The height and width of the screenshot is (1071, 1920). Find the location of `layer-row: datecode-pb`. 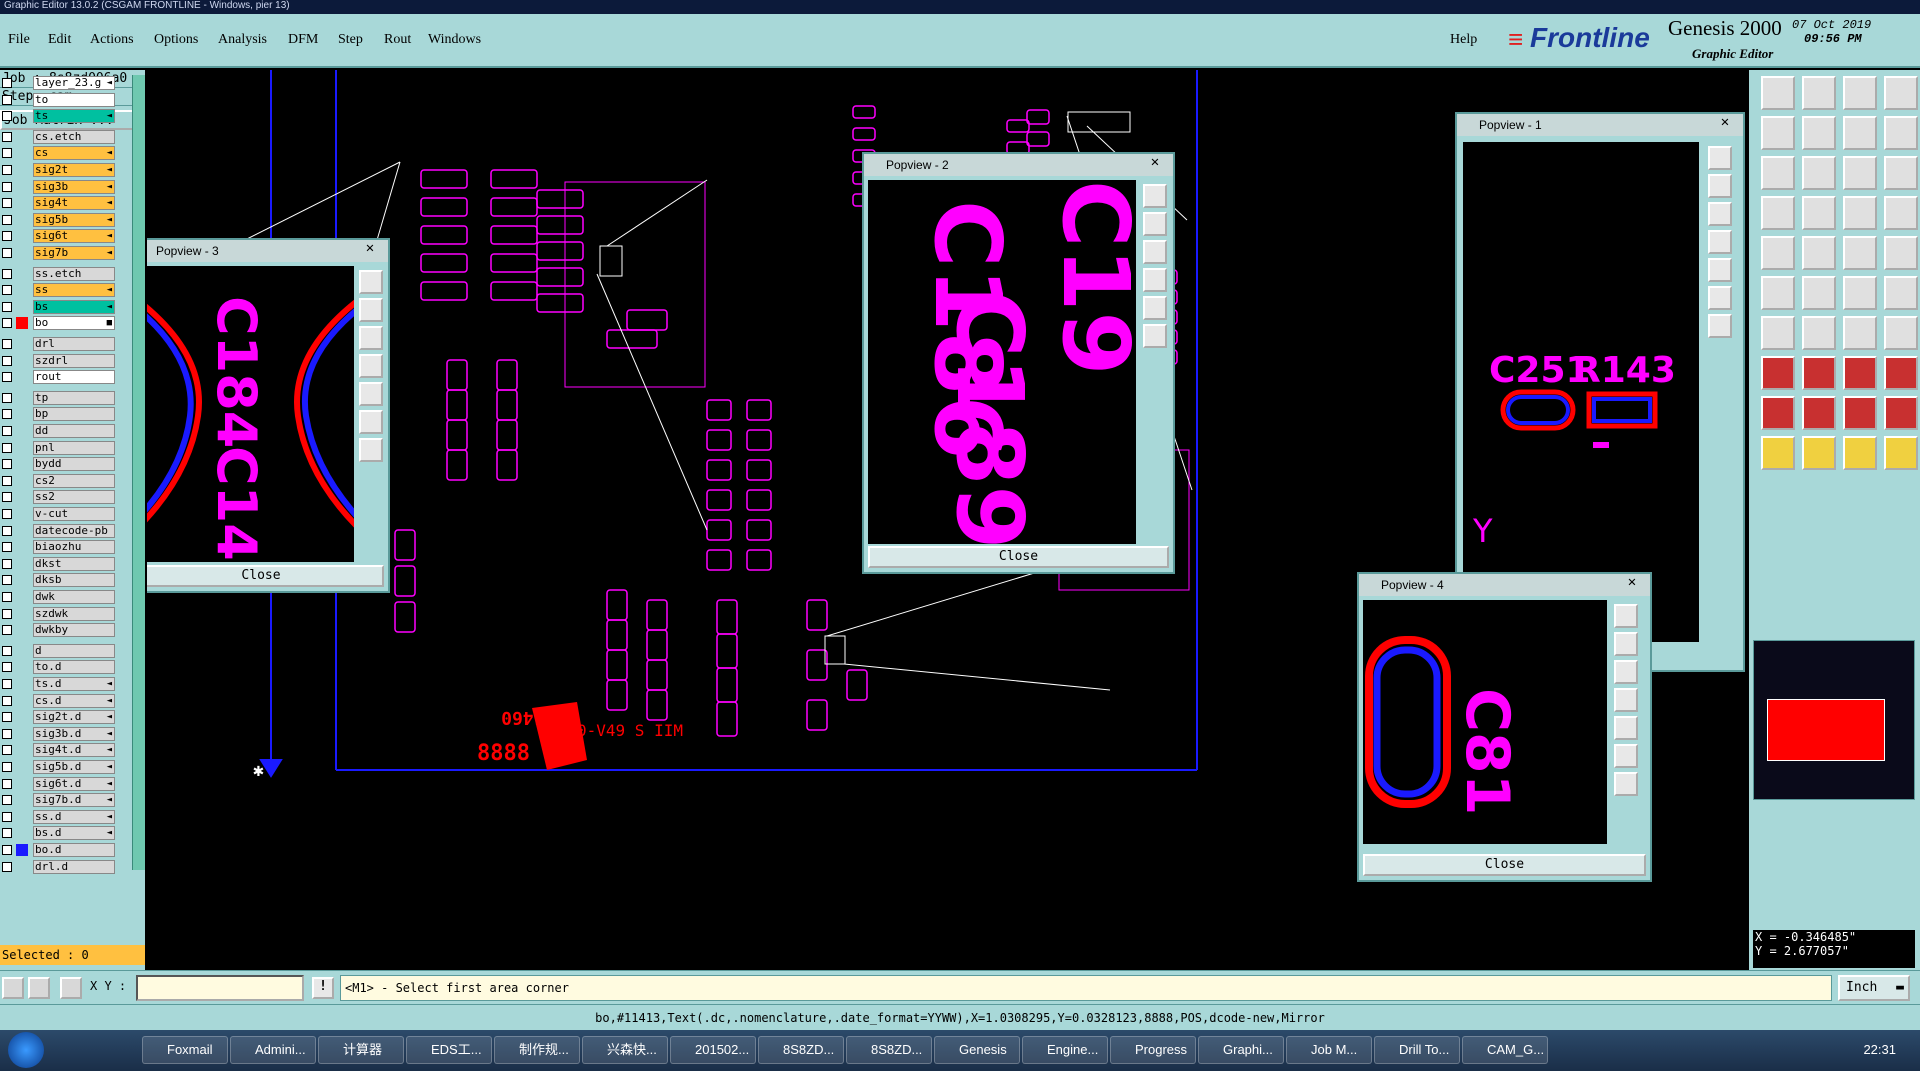

layer-row: datecode-pb is located at coordinates (65, 531).